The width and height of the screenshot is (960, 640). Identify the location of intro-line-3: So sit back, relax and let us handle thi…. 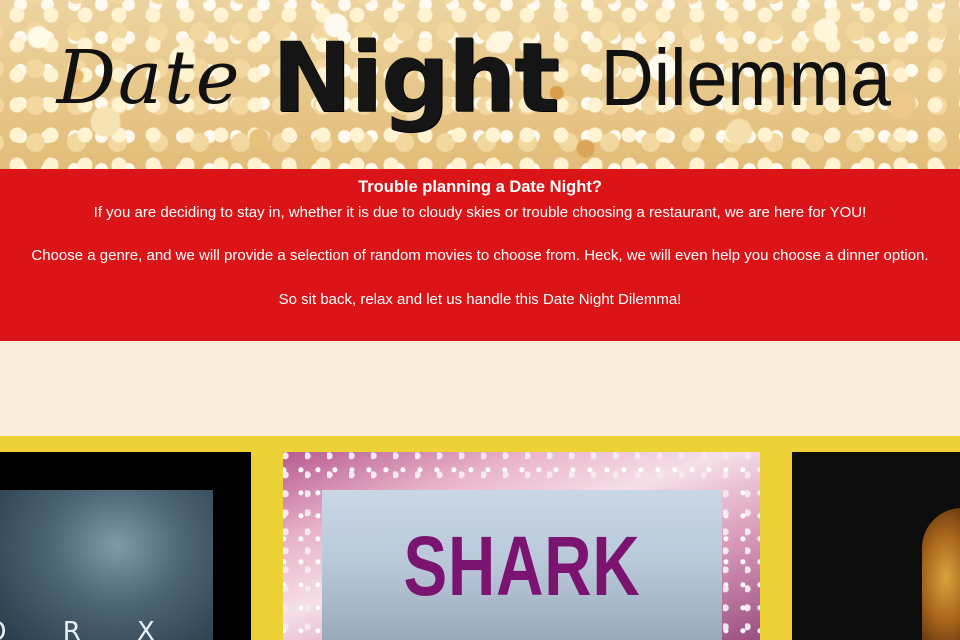
(480, 299).